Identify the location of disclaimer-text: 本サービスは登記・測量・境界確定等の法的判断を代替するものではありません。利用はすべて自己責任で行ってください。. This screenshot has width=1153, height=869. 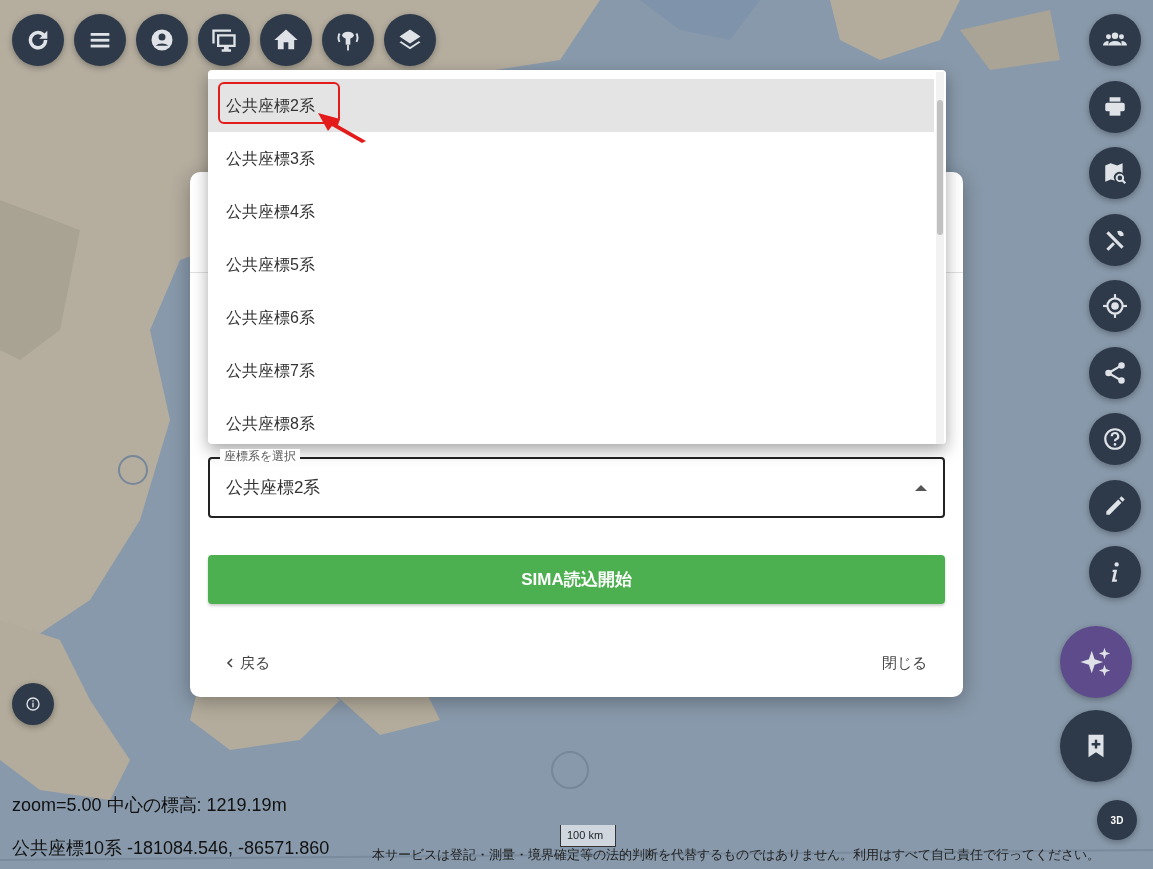
(736, 855).